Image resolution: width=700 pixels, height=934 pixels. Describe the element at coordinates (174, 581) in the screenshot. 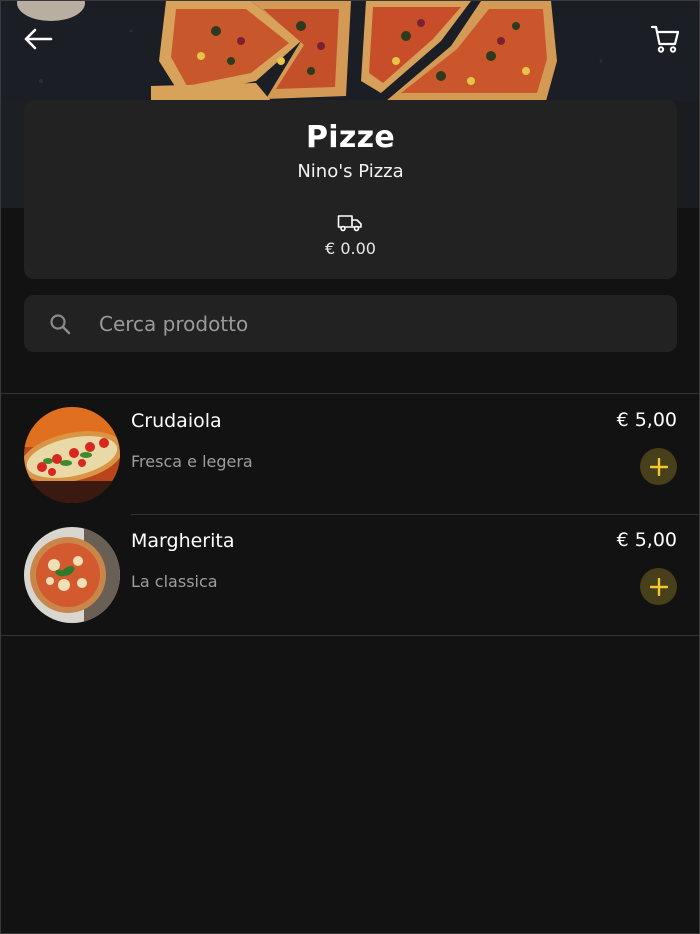

I see `product-description: La classica` at that location.